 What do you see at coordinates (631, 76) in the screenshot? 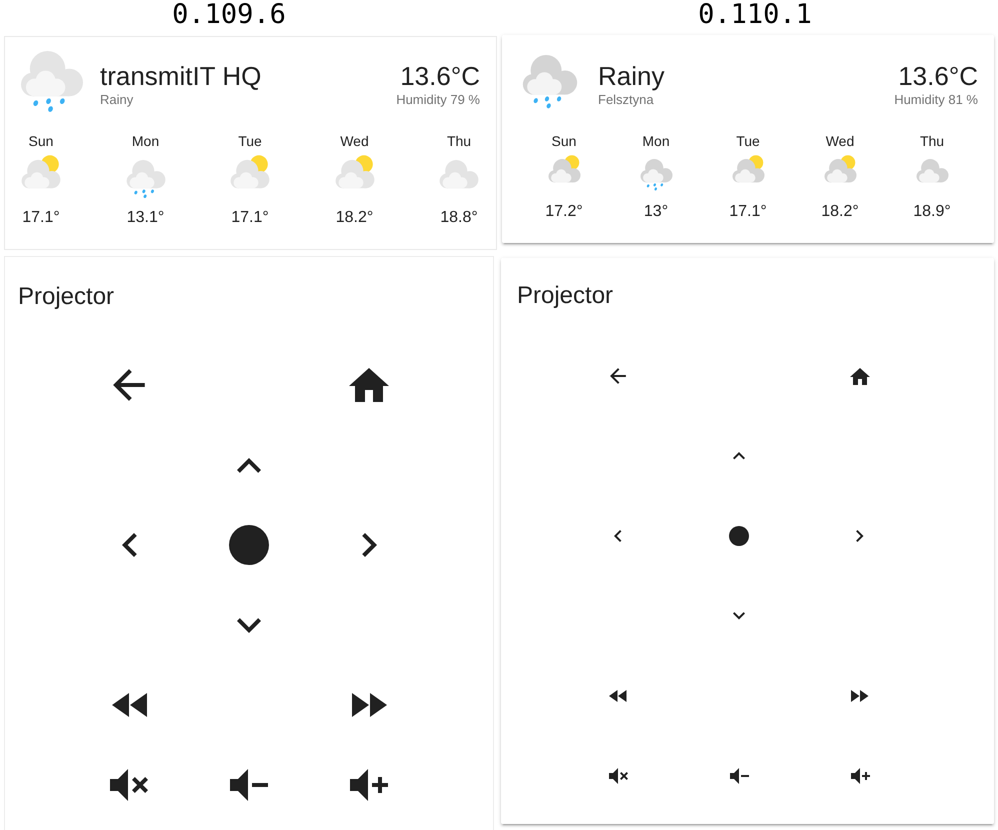
I see `weather-title: Rainy` at bounding box center [631, 76].